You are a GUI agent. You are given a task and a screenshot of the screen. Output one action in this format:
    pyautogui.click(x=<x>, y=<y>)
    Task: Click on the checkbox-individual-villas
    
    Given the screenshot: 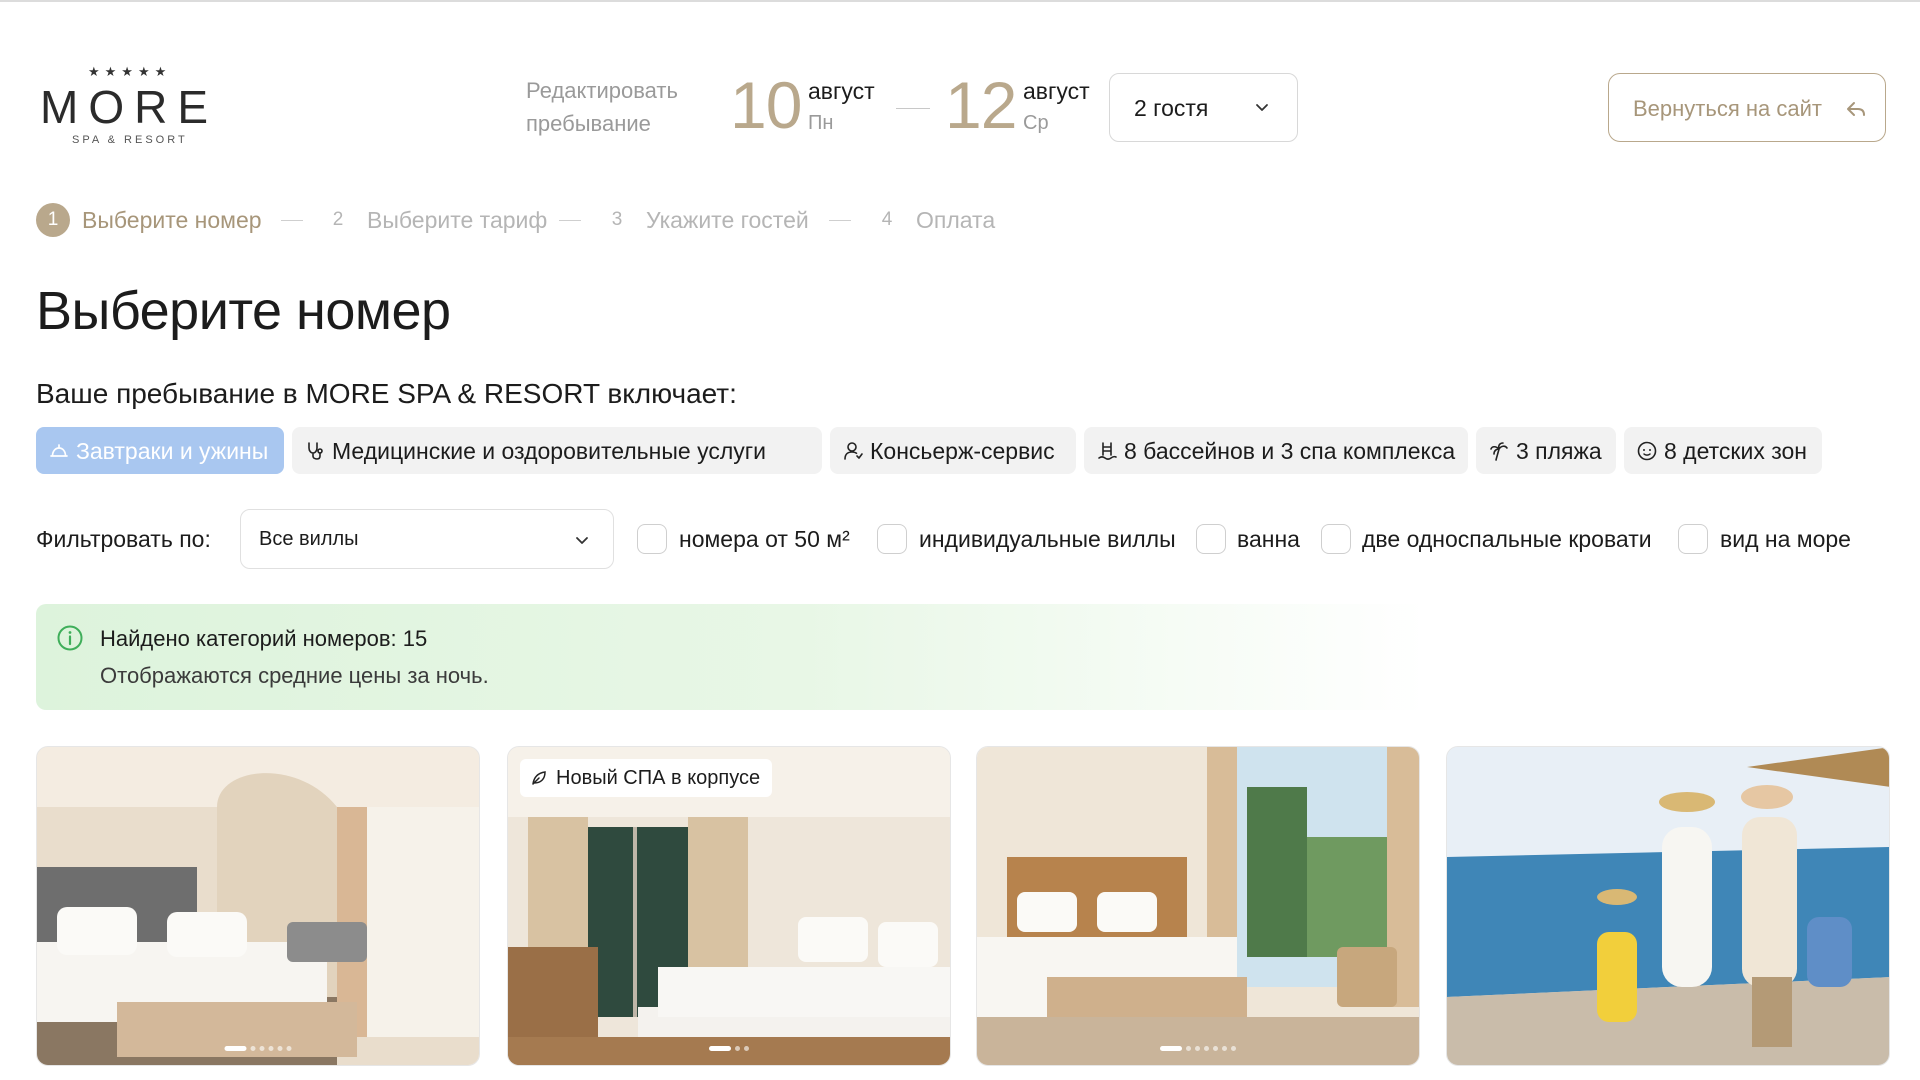 What is the action you would take?
    pyautogui.click(x=892, y=539)
    